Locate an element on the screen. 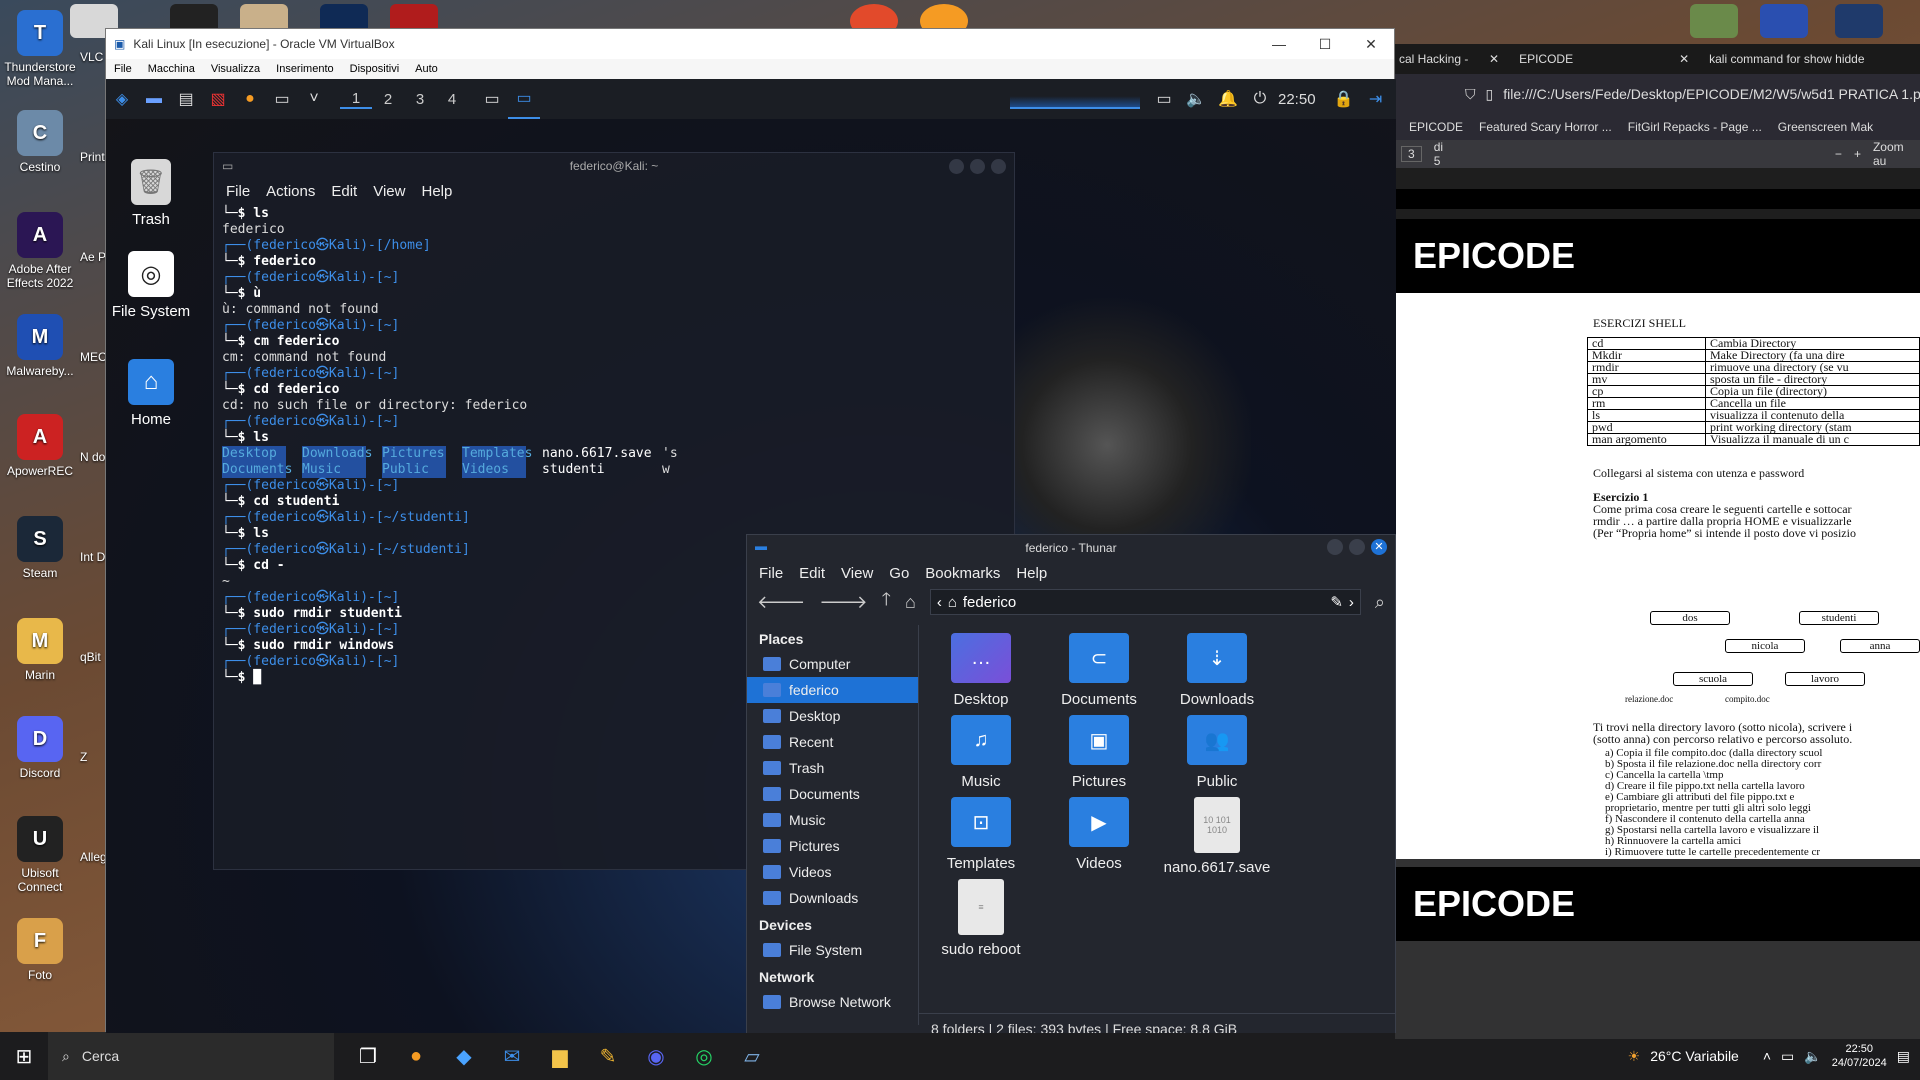 The height and width of the screenshot is (1080, 1920). desktop-shortcut-label: MEC is located at coordinates (93, 357).